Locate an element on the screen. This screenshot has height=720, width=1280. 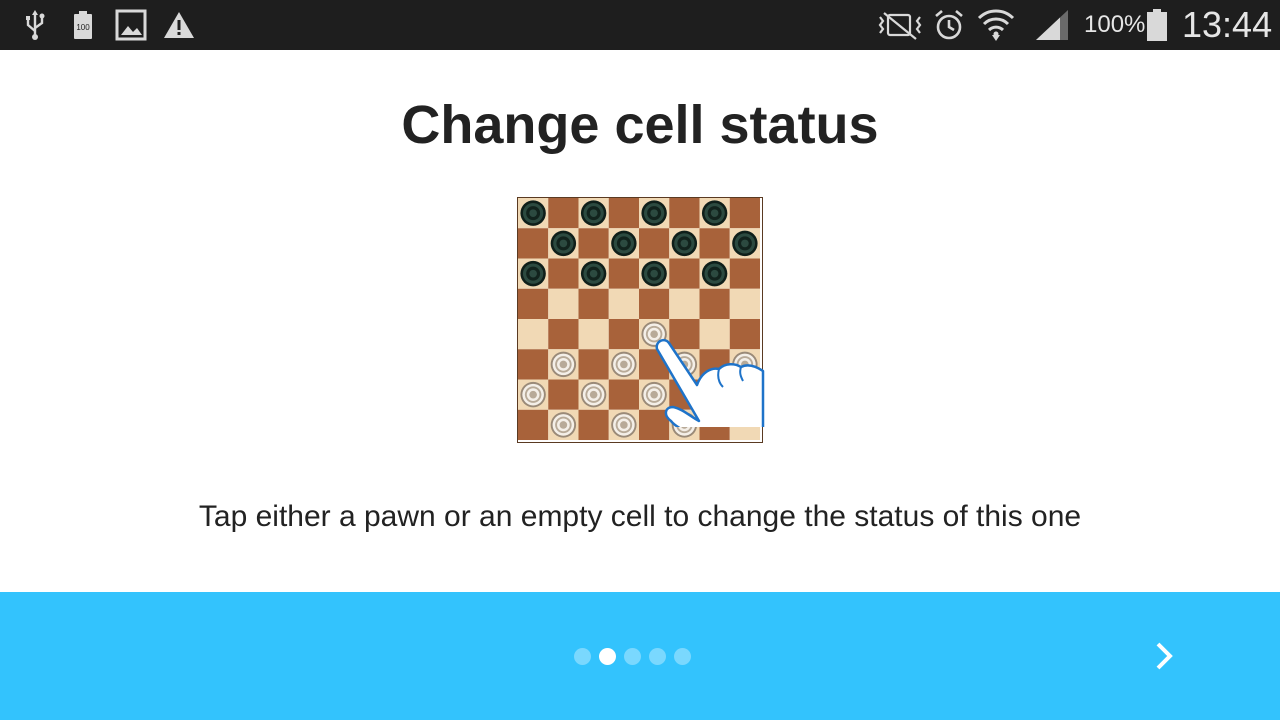
next-button is located at coordinates (1164, 656).